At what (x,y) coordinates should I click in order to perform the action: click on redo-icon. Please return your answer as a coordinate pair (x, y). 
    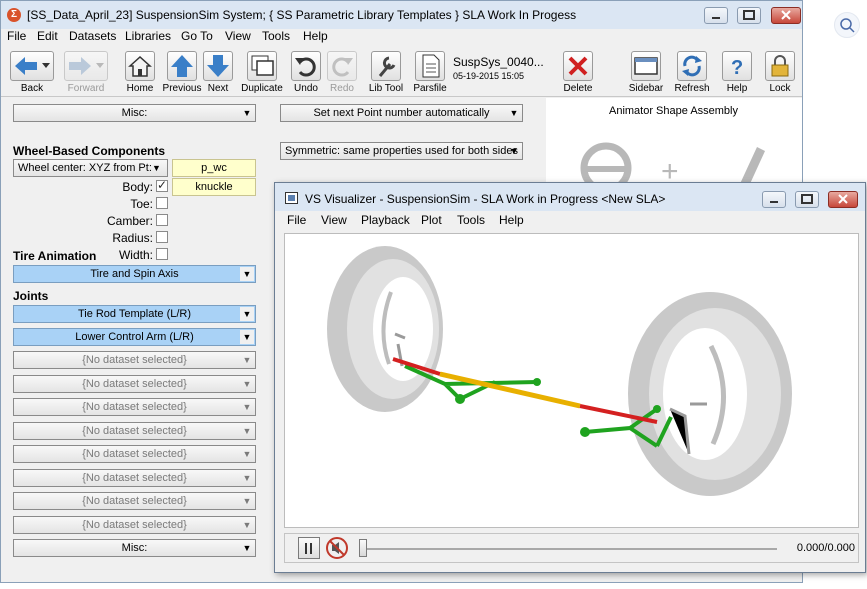
    Looking at the image, I should click on (342, 66).